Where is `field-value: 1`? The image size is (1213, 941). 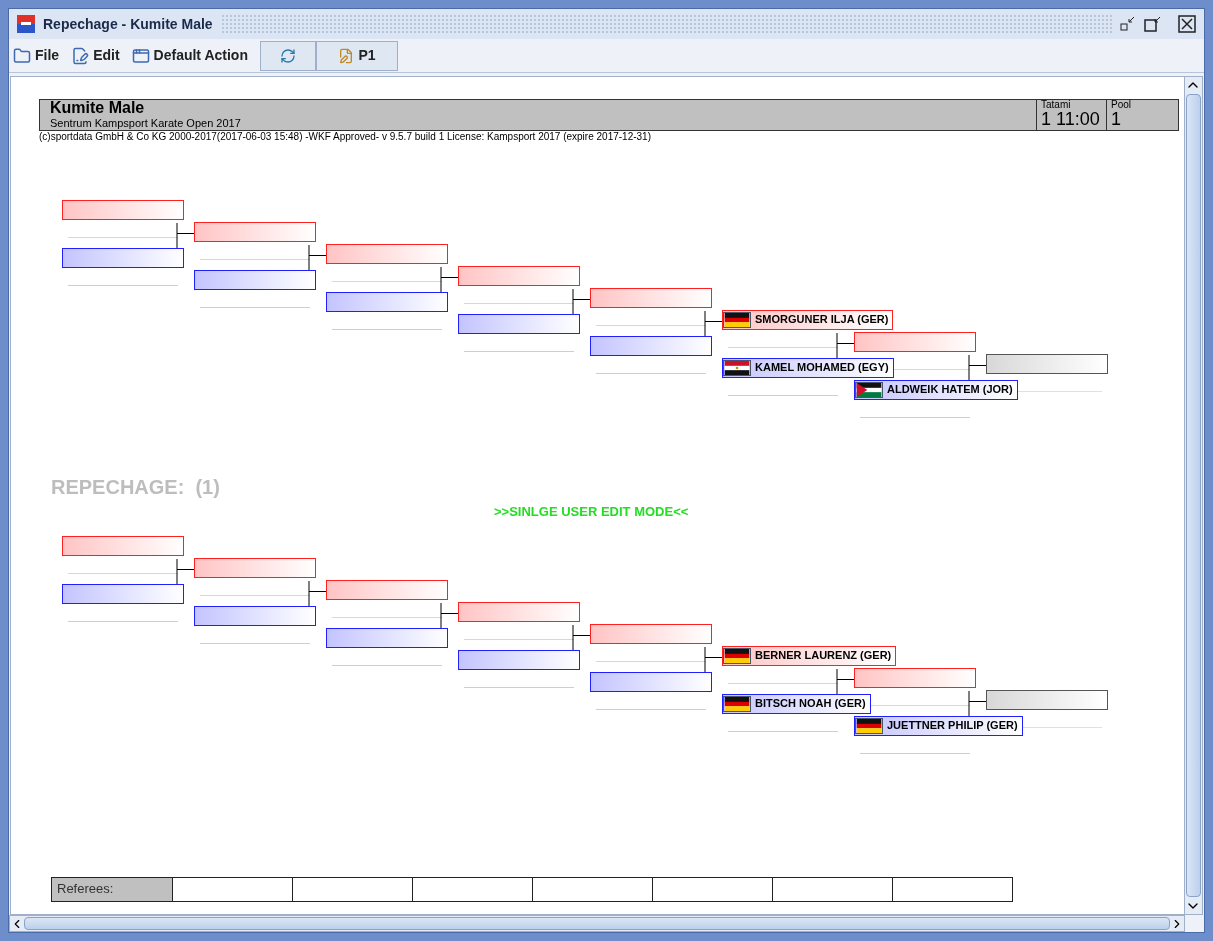
field-value: 1 is located at coordinates (1116, 119).